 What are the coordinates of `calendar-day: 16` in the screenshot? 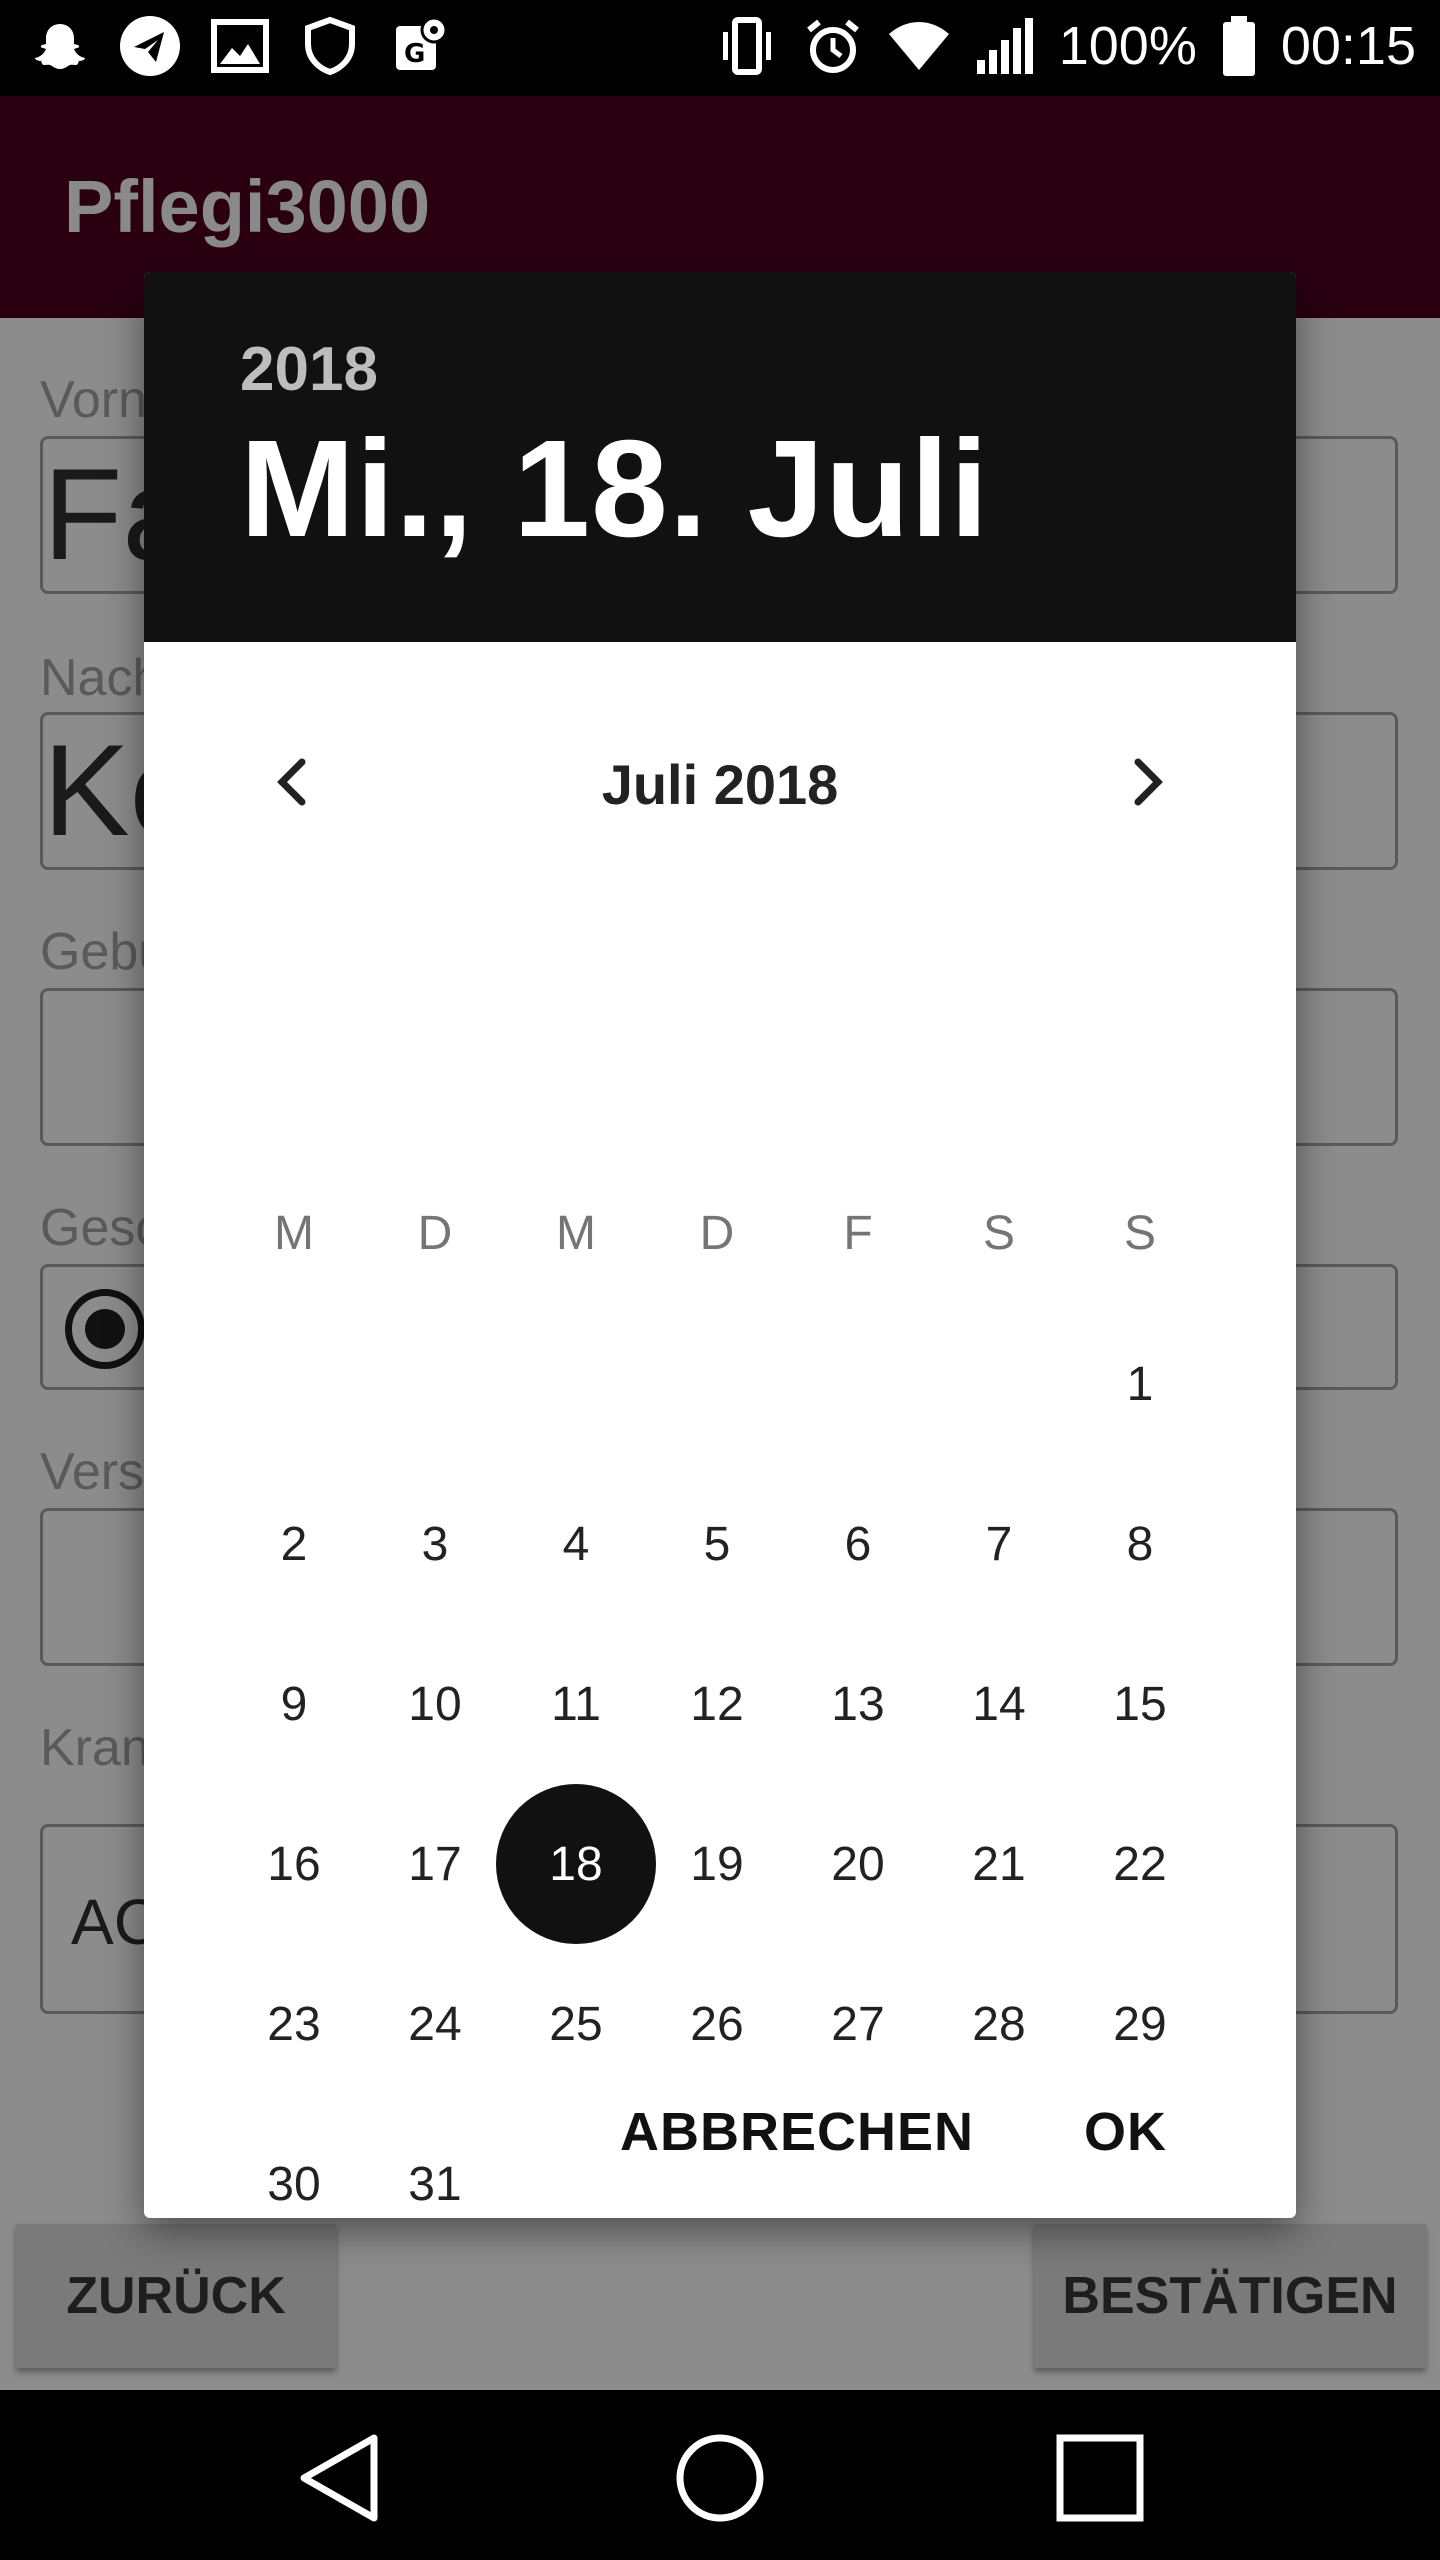 It's located at (294, 1864).